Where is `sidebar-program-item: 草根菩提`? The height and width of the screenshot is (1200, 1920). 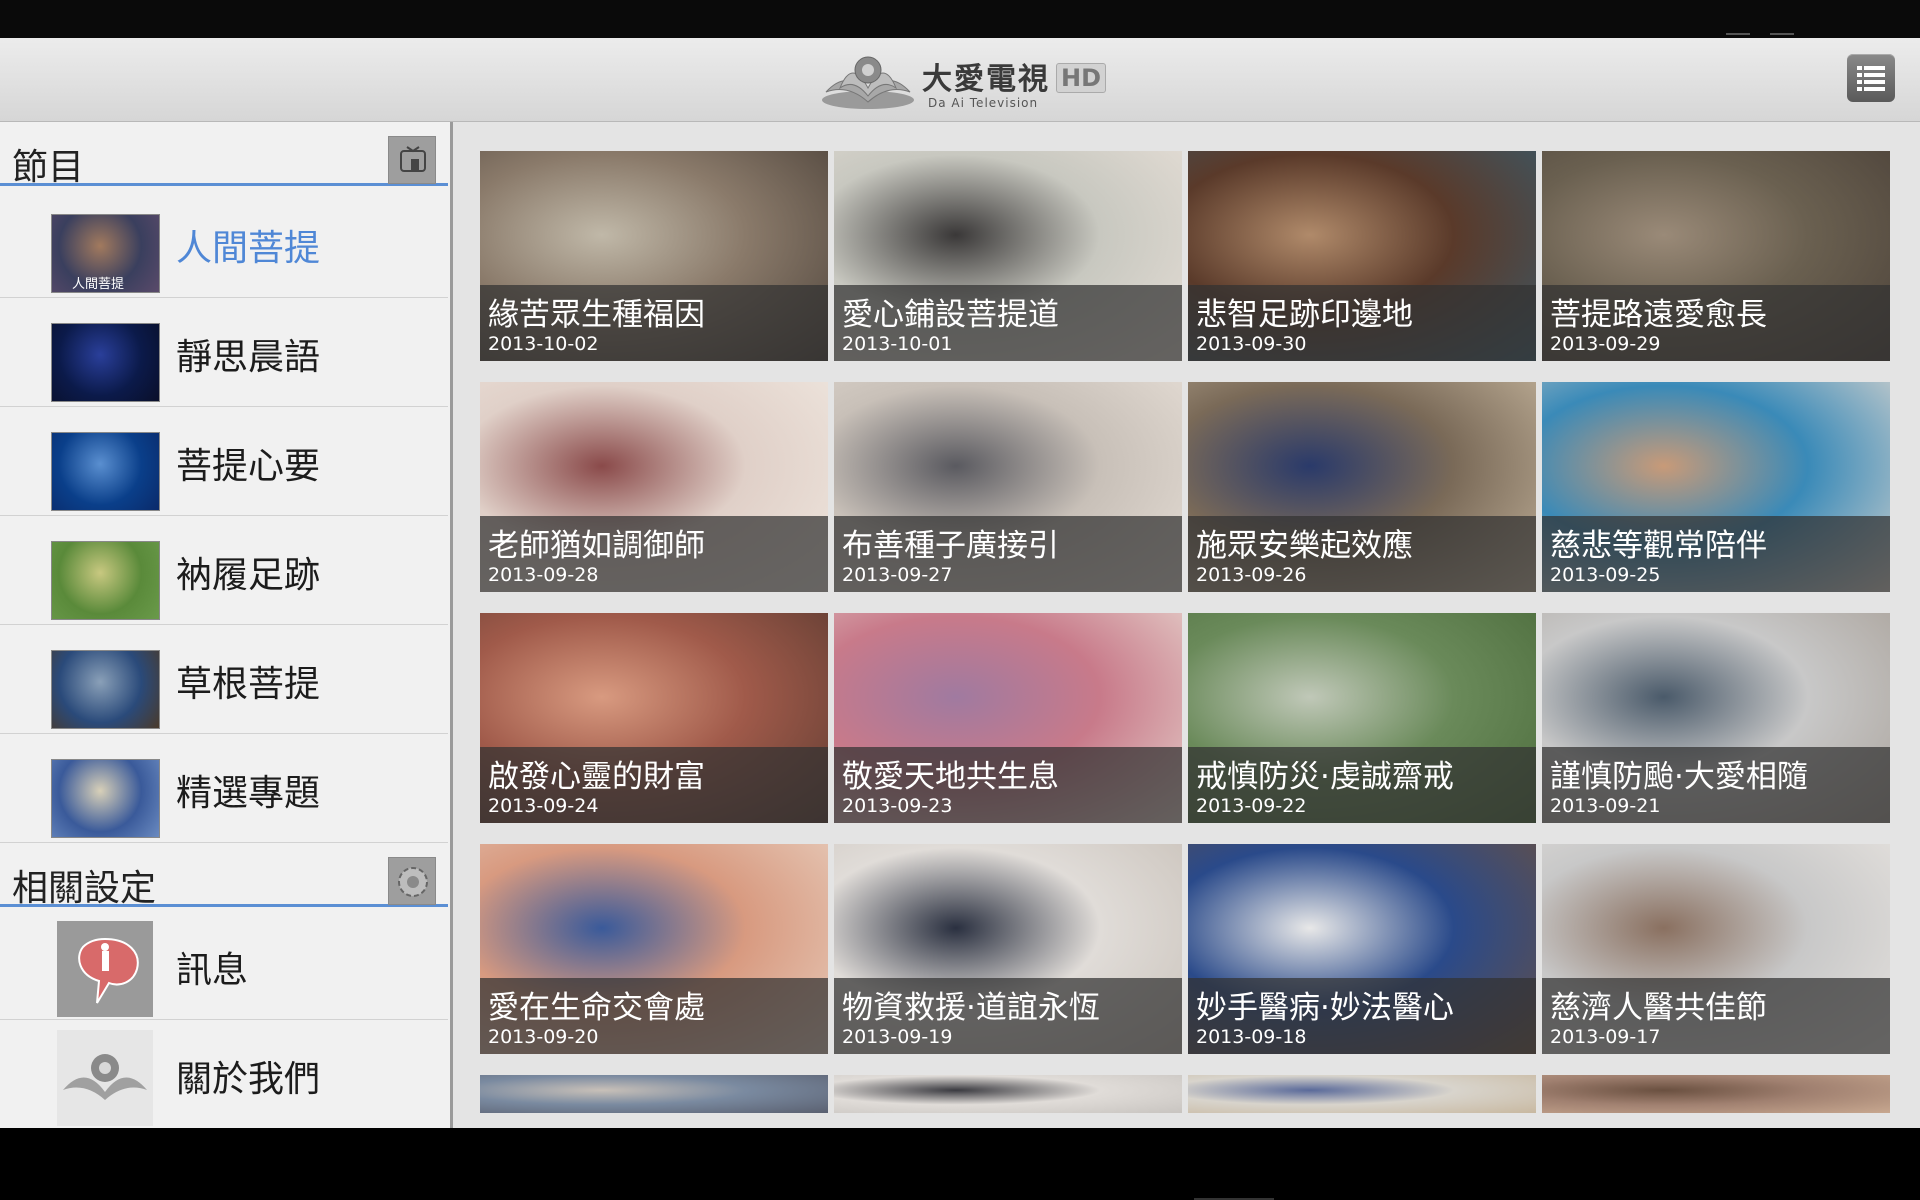
sidebar-program-item: 草根菩提 is located at coordinates (224, 679).